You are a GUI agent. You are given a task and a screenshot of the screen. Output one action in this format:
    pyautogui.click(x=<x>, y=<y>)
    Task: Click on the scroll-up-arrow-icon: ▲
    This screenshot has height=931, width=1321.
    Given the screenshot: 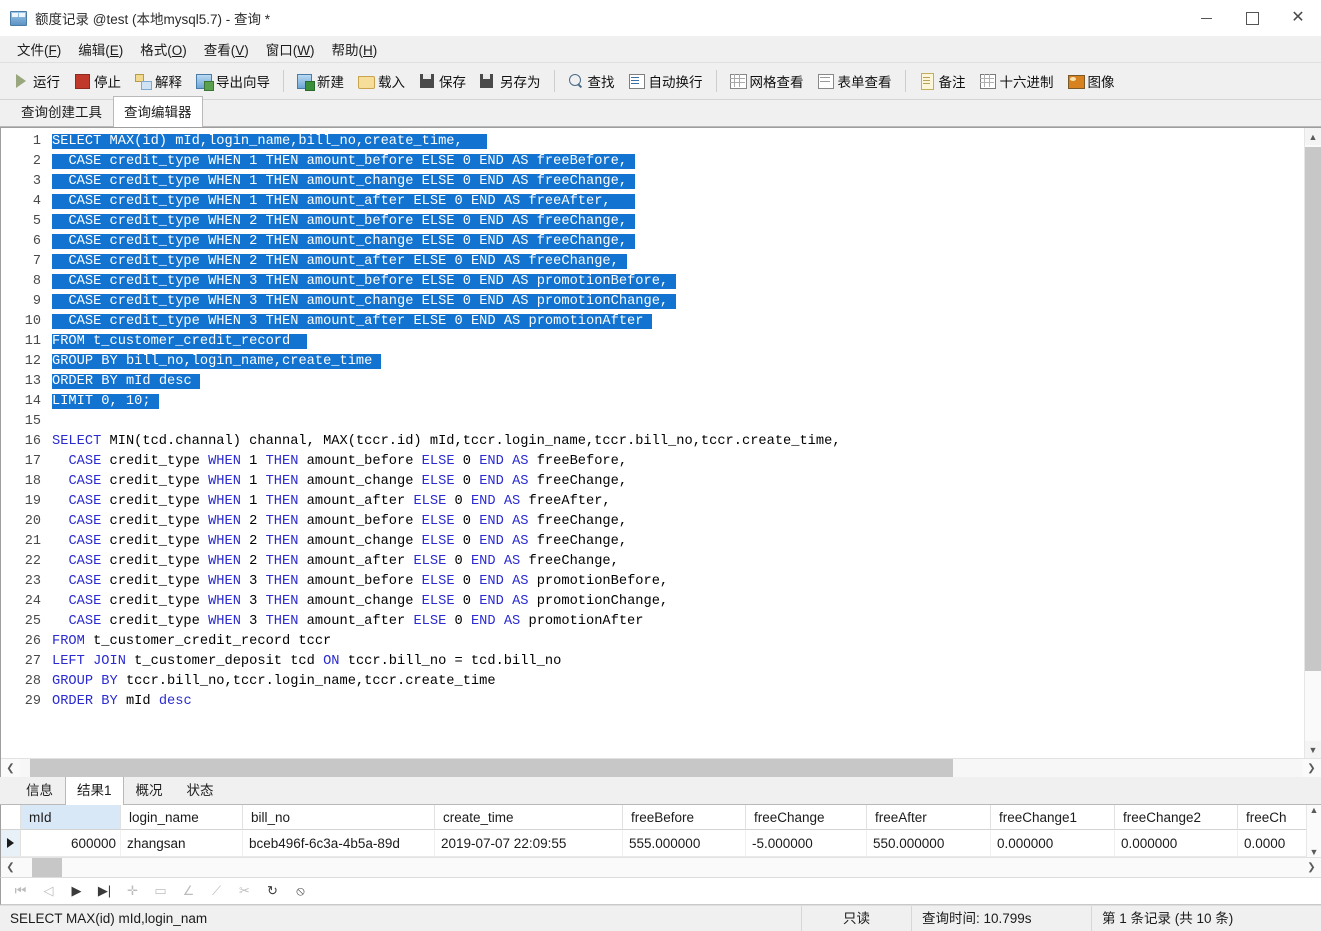 What is the action you would take?
    pyautogui.click(x=1313, y=136)
    